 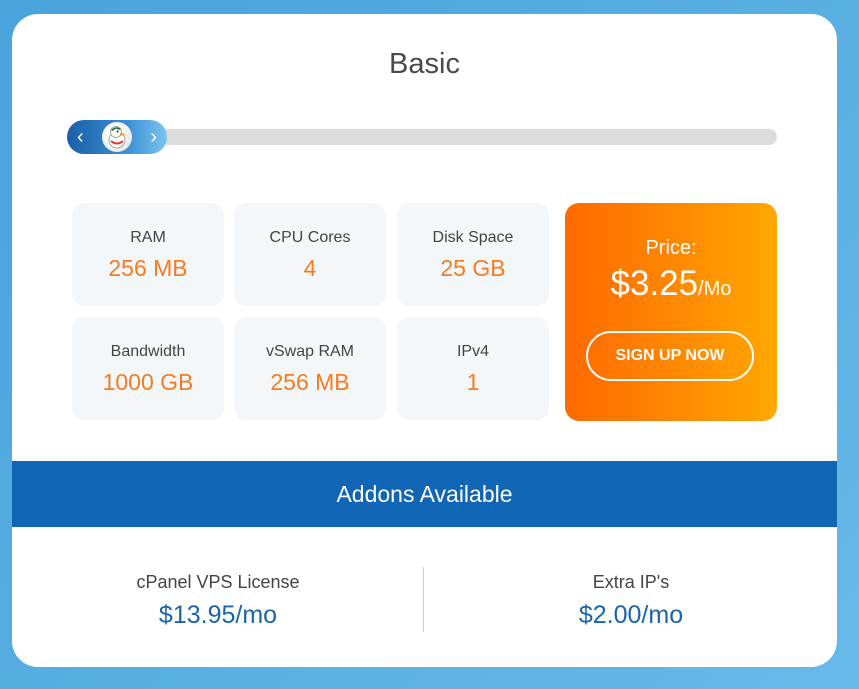 What do you see at coordinates (424, 64) in the screenshot?
I see `plan-title: Basic` at bounding box center [424, 64].